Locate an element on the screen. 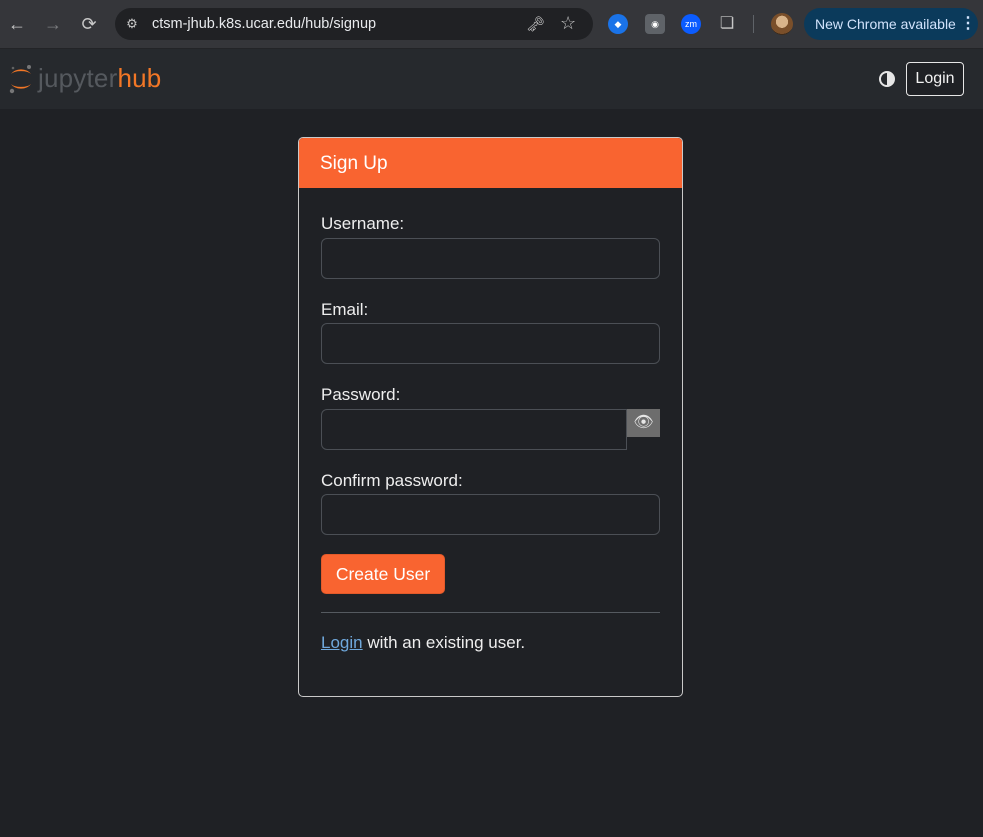 Image resolution: width=983 pixels, height=837 pixels. toolbar-divider is located at coordinates (753, 24).